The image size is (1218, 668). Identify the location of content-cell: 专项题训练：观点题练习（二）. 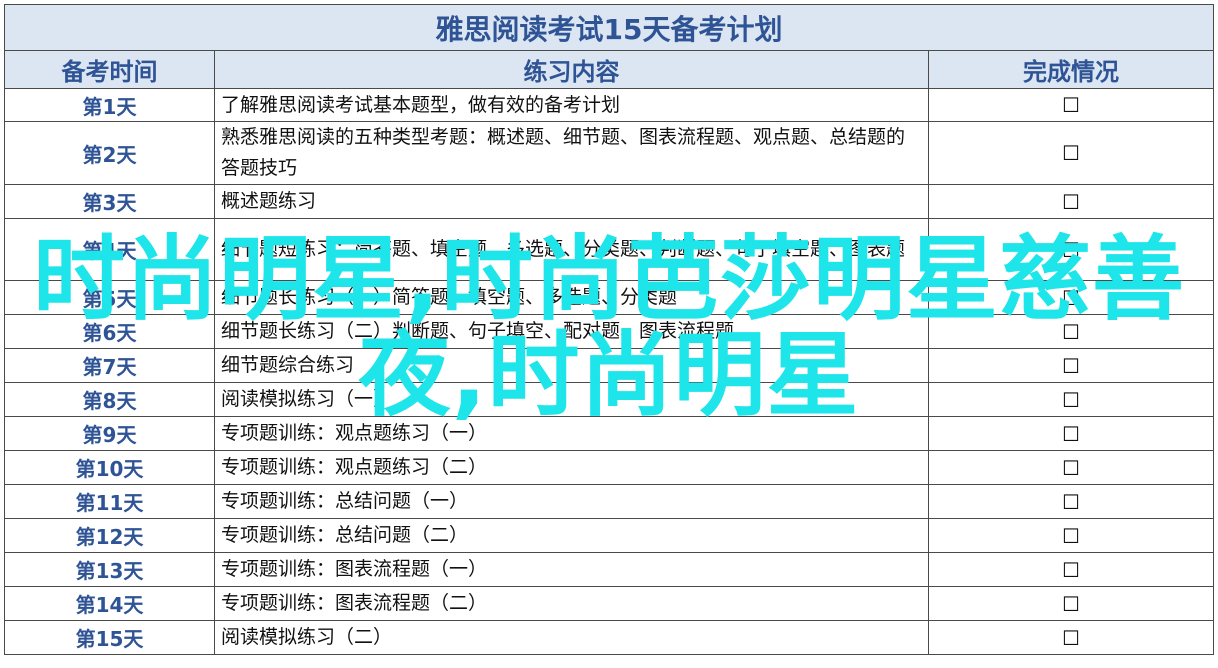
(571, 467).